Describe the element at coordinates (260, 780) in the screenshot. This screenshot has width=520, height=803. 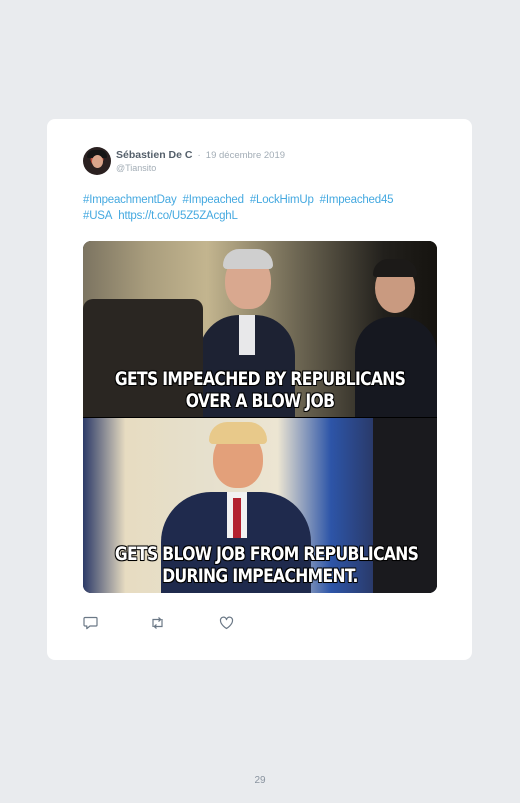
I see `page-number: 29` at that location.